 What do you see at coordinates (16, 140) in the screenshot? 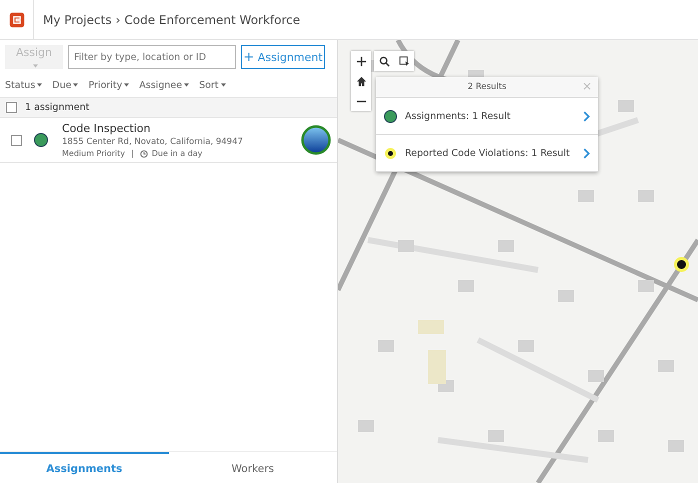
I see `assignment-checkbox` at bounding box center [16, 140].